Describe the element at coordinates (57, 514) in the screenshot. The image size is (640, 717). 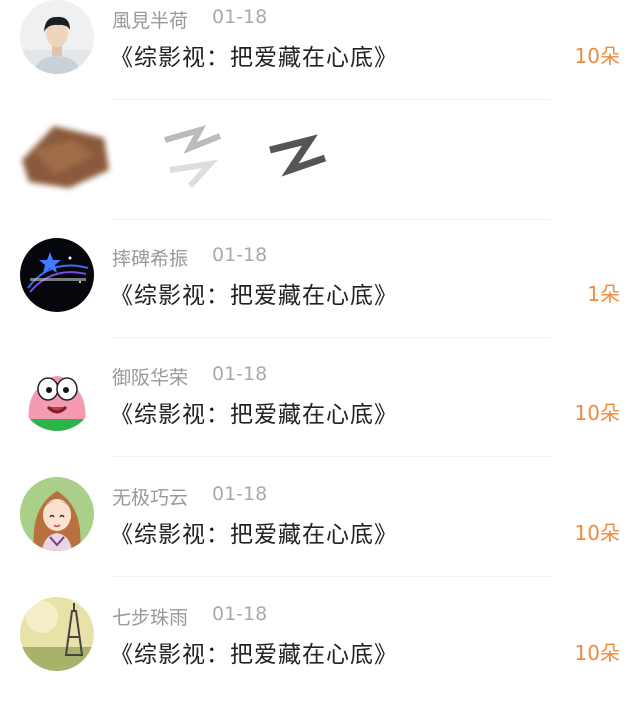
I see `anime-girl-avatar-icon` at that location.